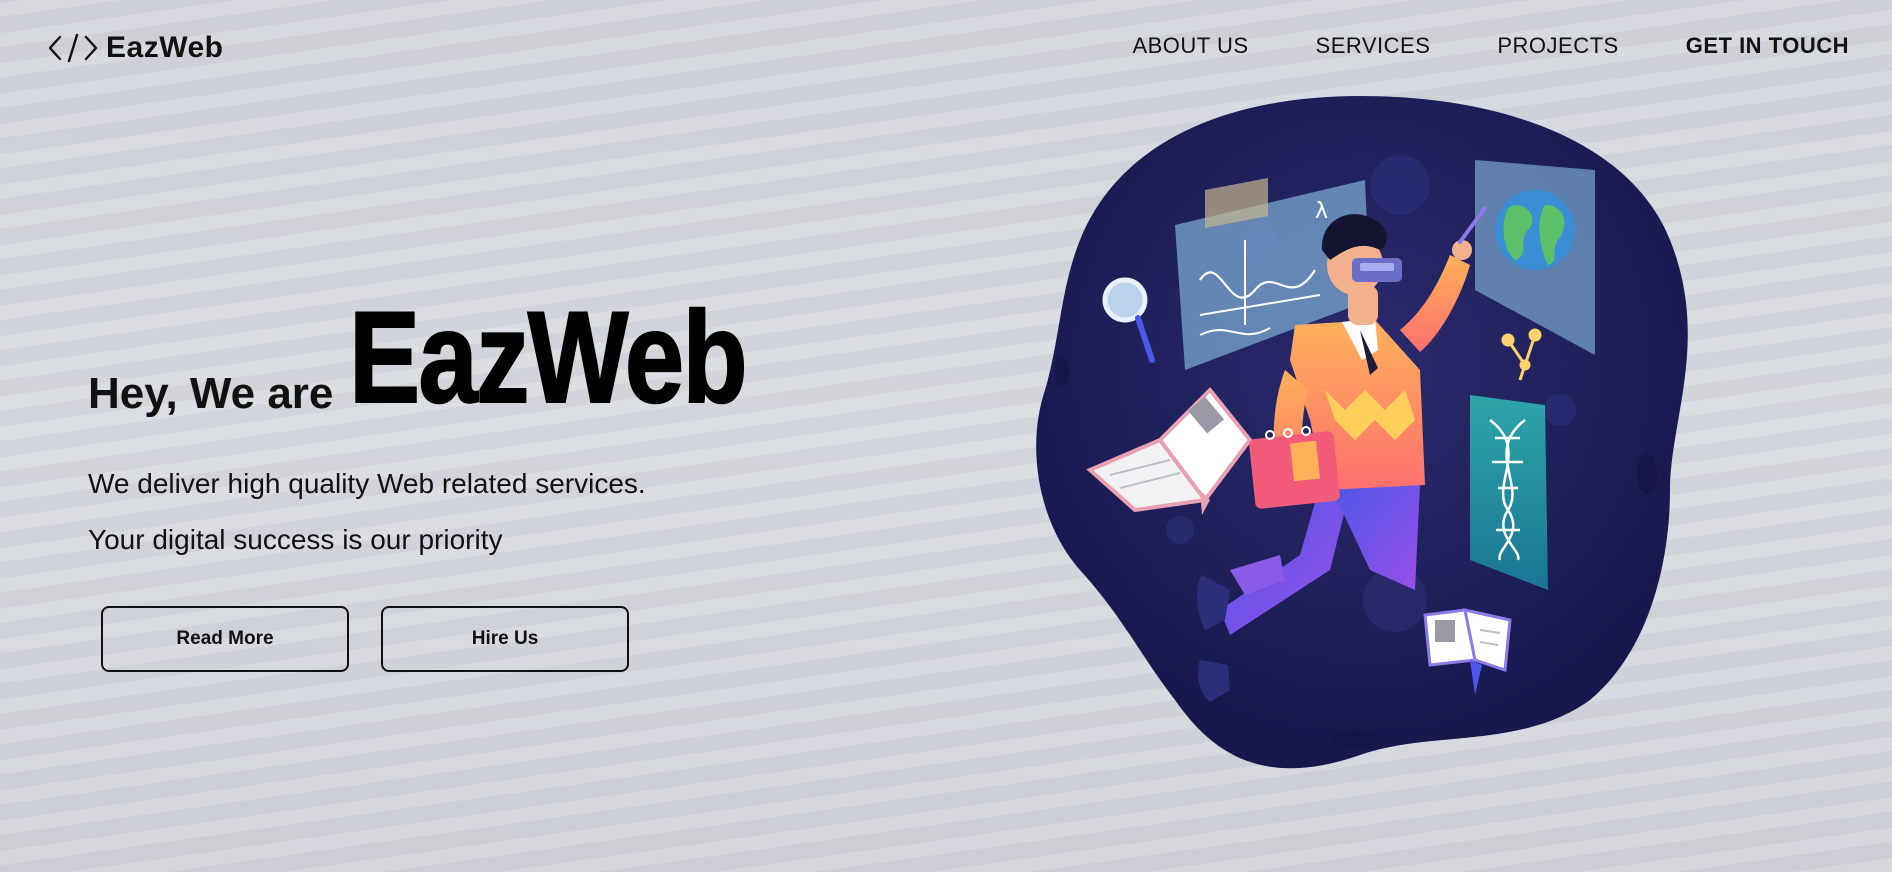 Image resolution: width=1892 pixels, height=872 pixels. Describe the element at coordinates (1190, 46) in the screenshot. I see `nav-about-us: ABOUT US` at that location.